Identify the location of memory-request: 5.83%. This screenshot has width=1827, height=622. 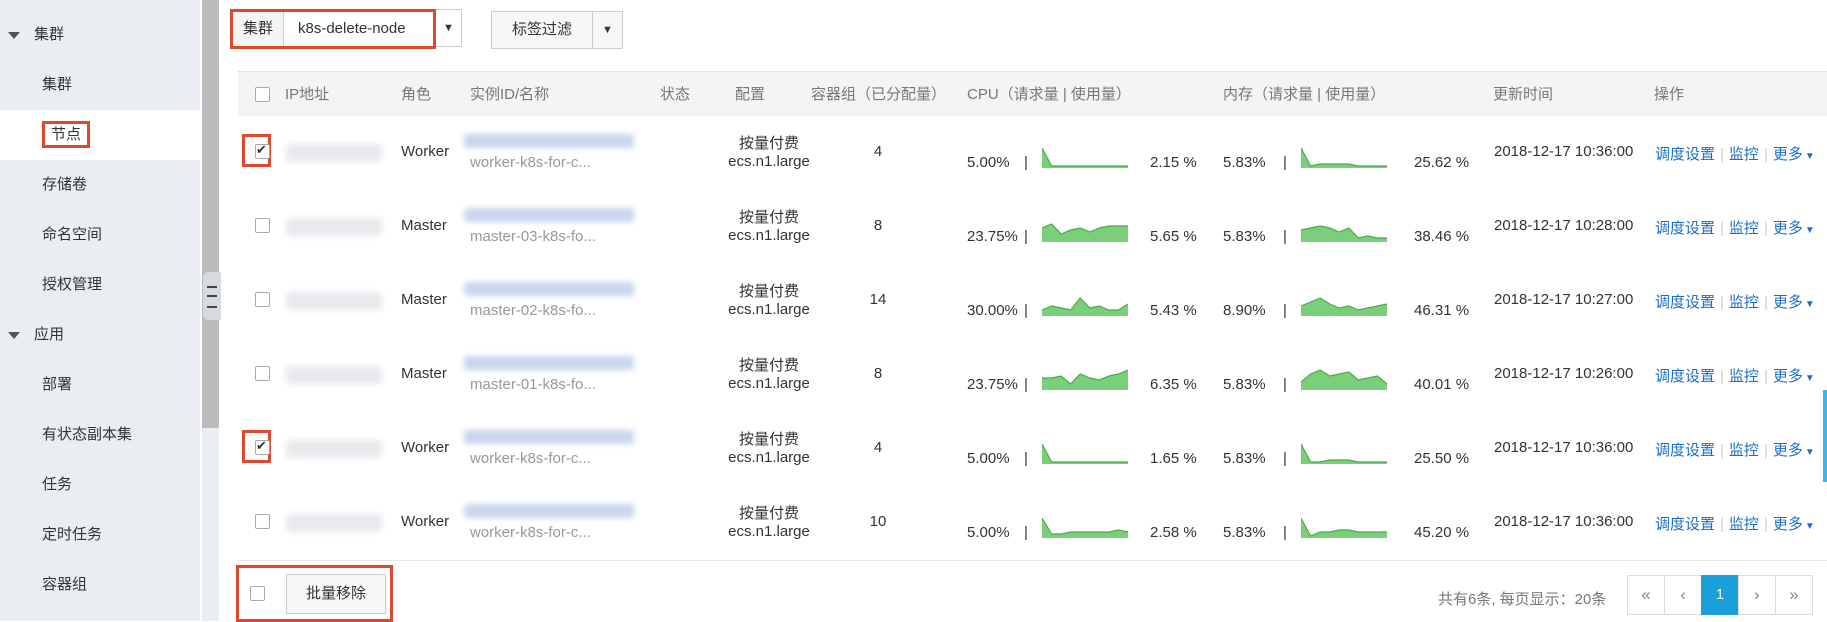
(1244, 532).